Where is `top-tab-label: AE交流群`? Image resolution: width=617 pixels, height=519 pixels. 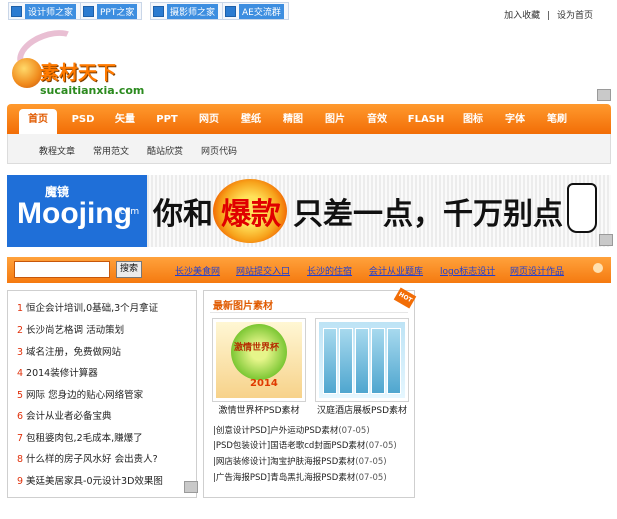
top-tab-label: AE交流群 is located at coordinates (261, 11).